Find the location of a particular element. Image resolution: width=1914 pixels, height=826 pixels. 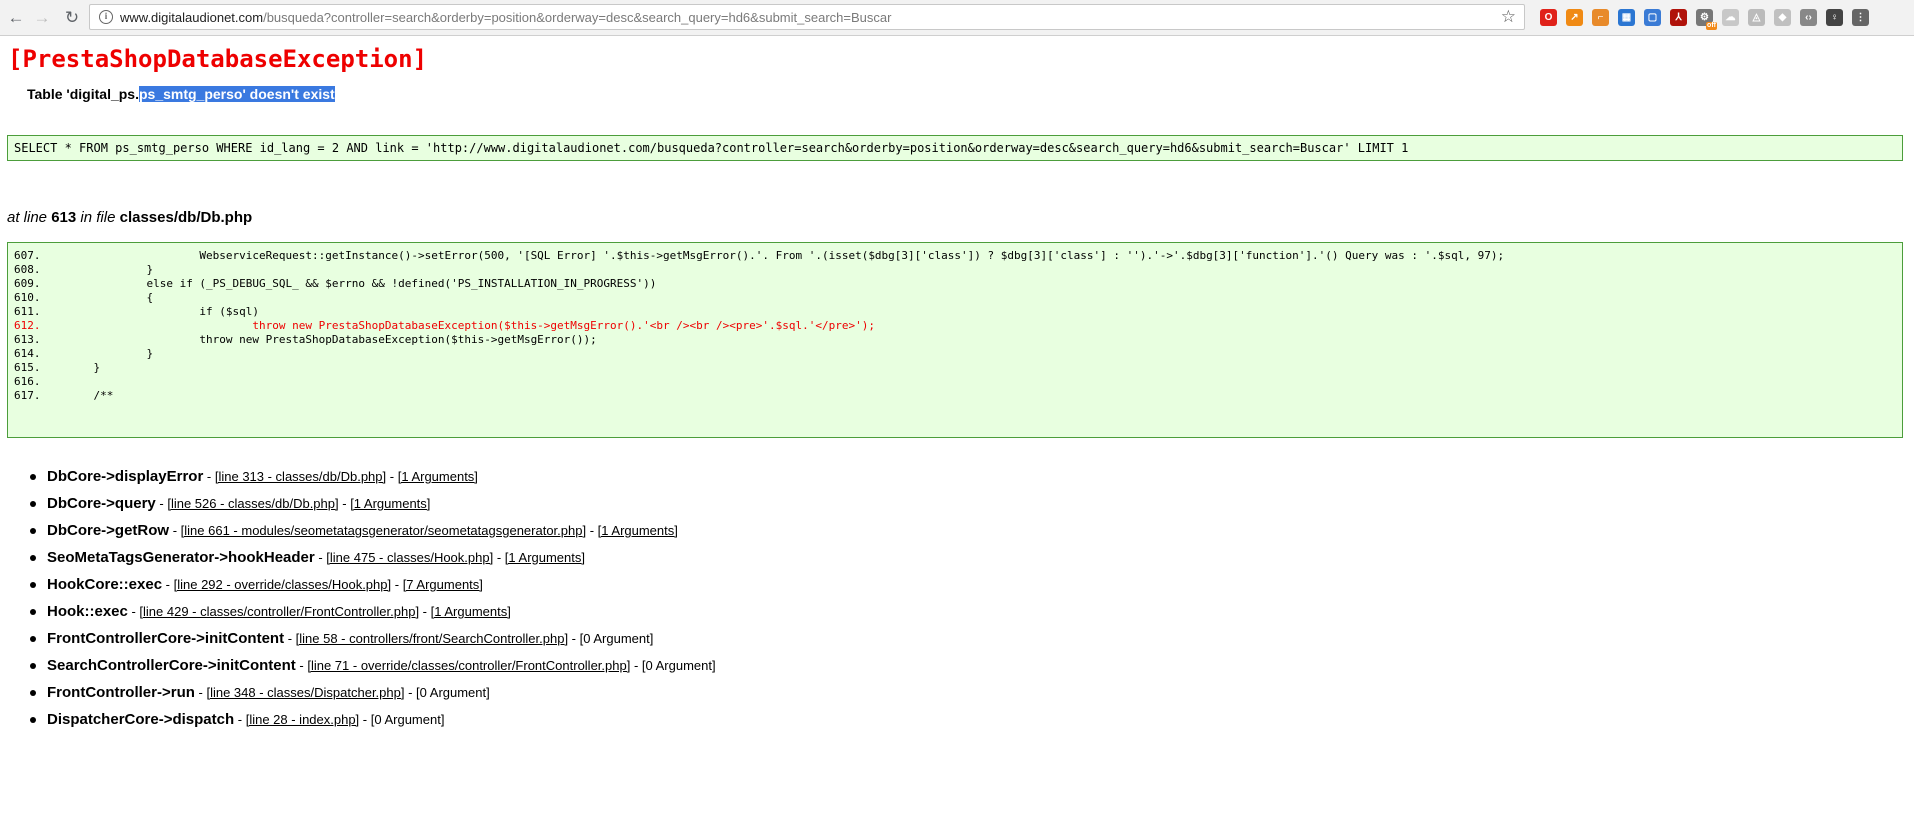

lightbulb-icon: ♀ is located at coordinates (1834, 17).